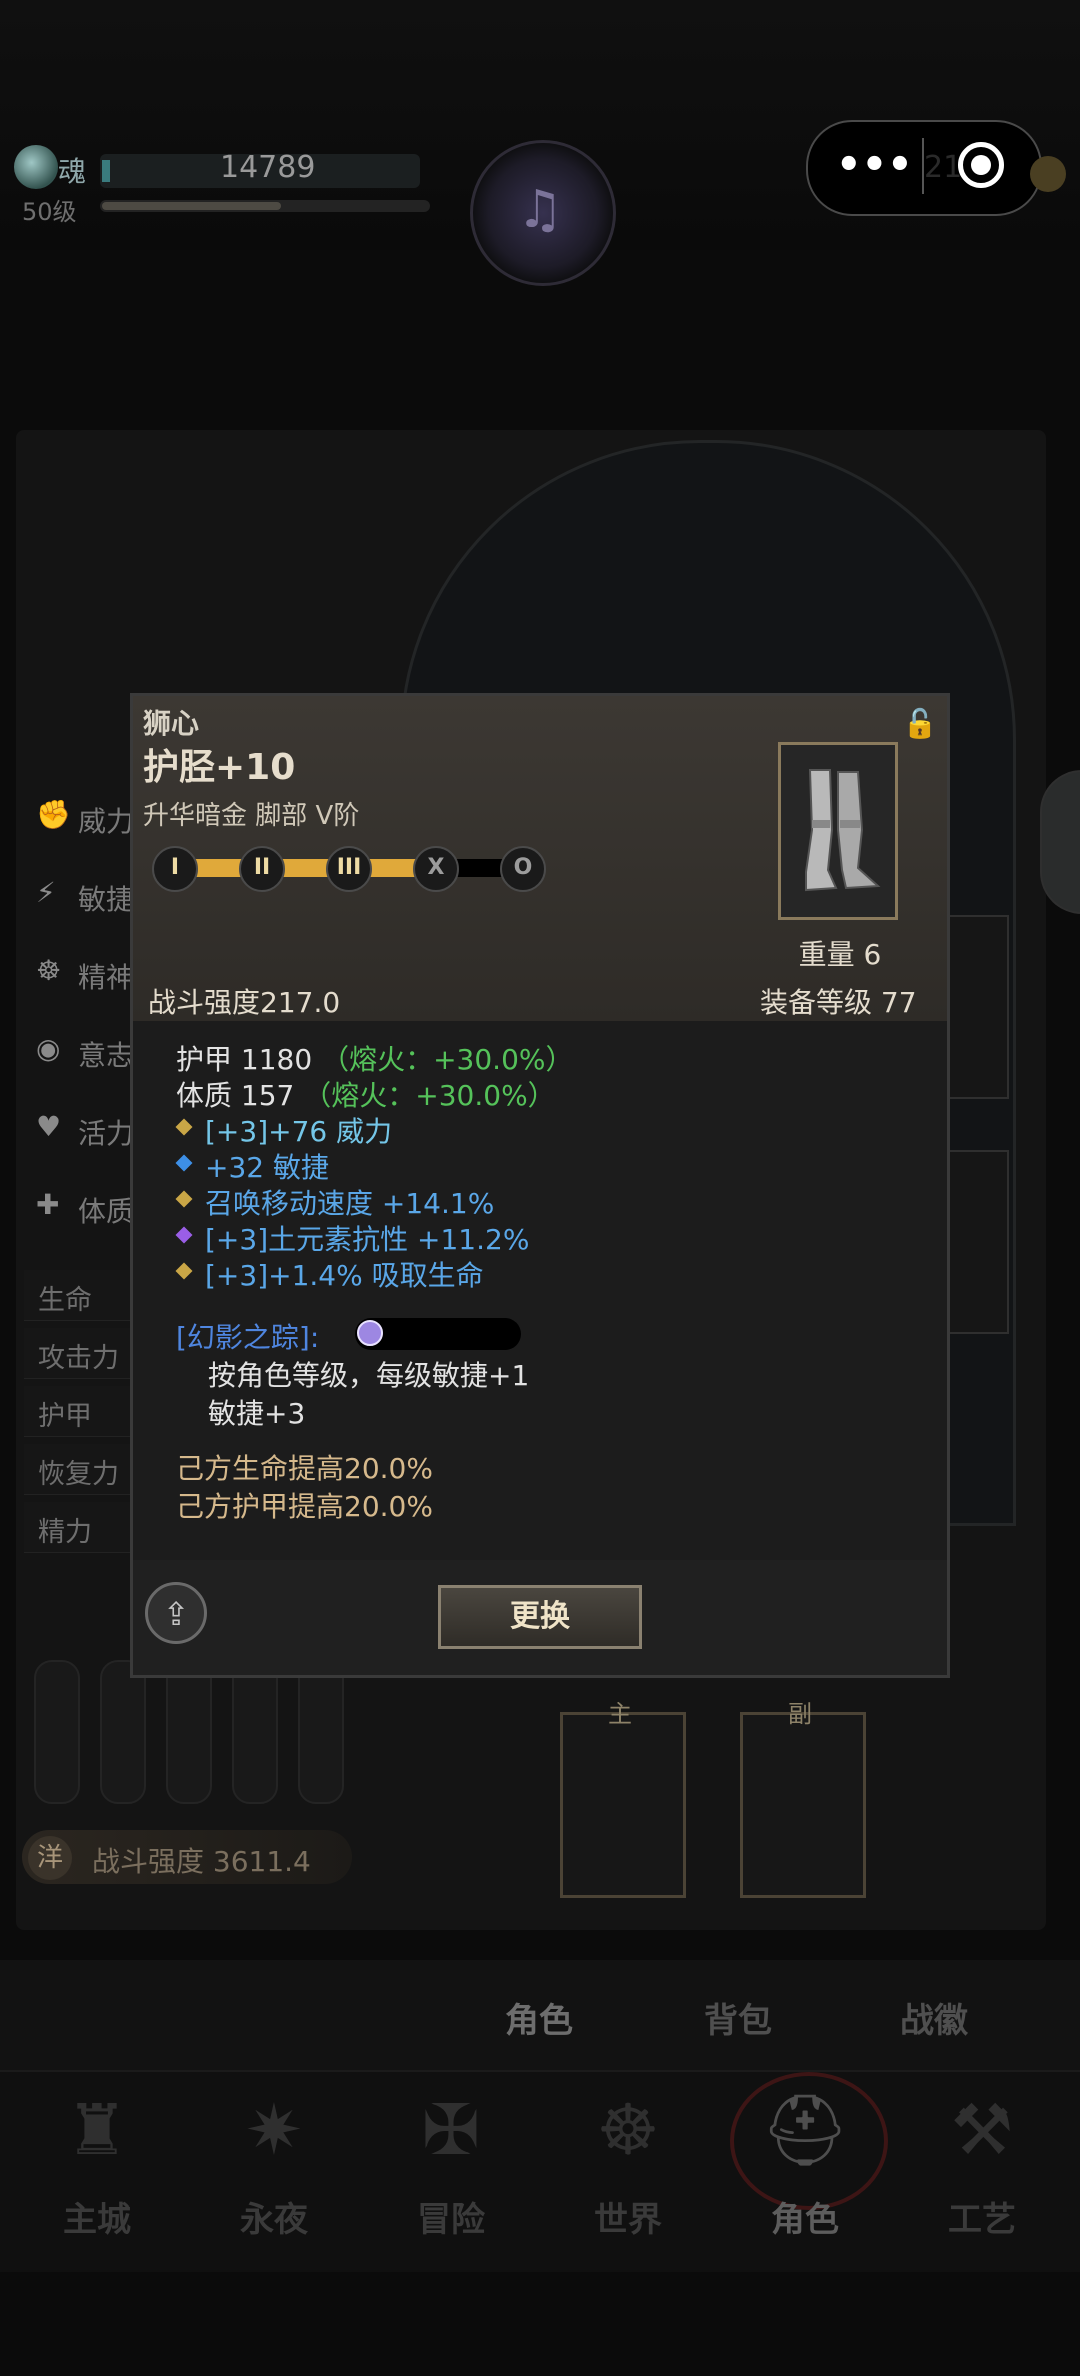 The height and width of the screenshot is (2376, 1080). I want to click on affix-line: 召唤移动速度 +14.1%, so click(350, 1203).